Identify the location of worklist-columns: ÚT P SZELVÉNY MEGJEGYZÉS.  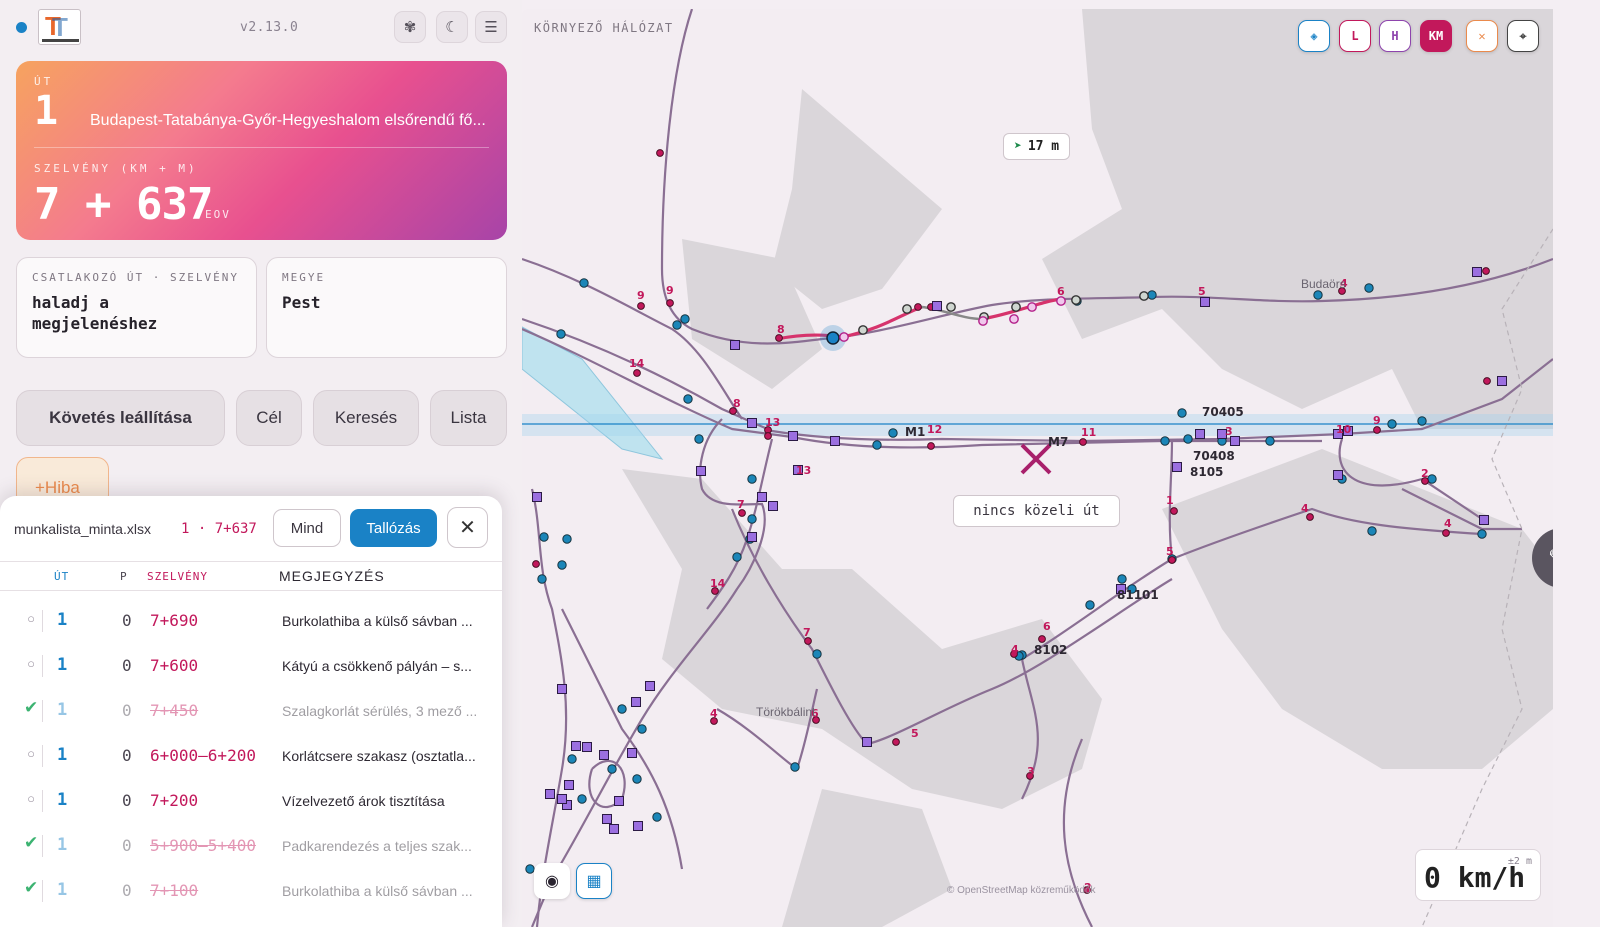
(251, 576).